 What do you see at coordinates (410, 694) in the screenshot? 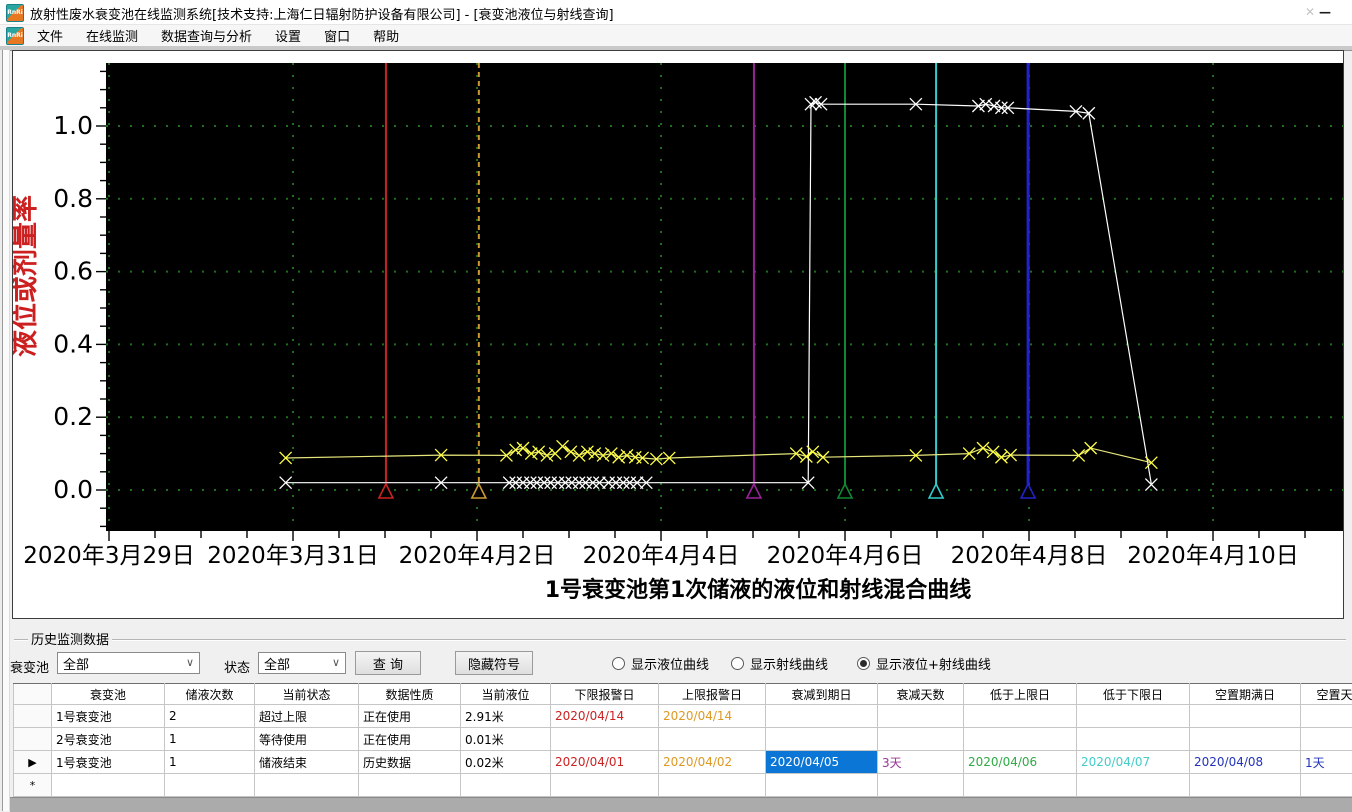
I see `column-header: 数据性质` at bounding box center [410, 694].